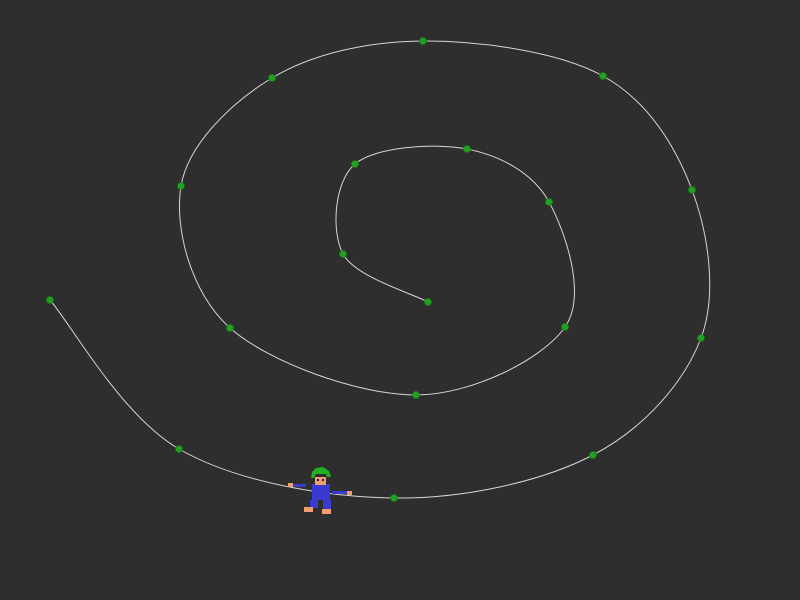 The image size is (800, 600). What do you see at coordinates (349, 493) in the screenshot?
I see `lemming-right-hand` at bounding box center [349, 493].